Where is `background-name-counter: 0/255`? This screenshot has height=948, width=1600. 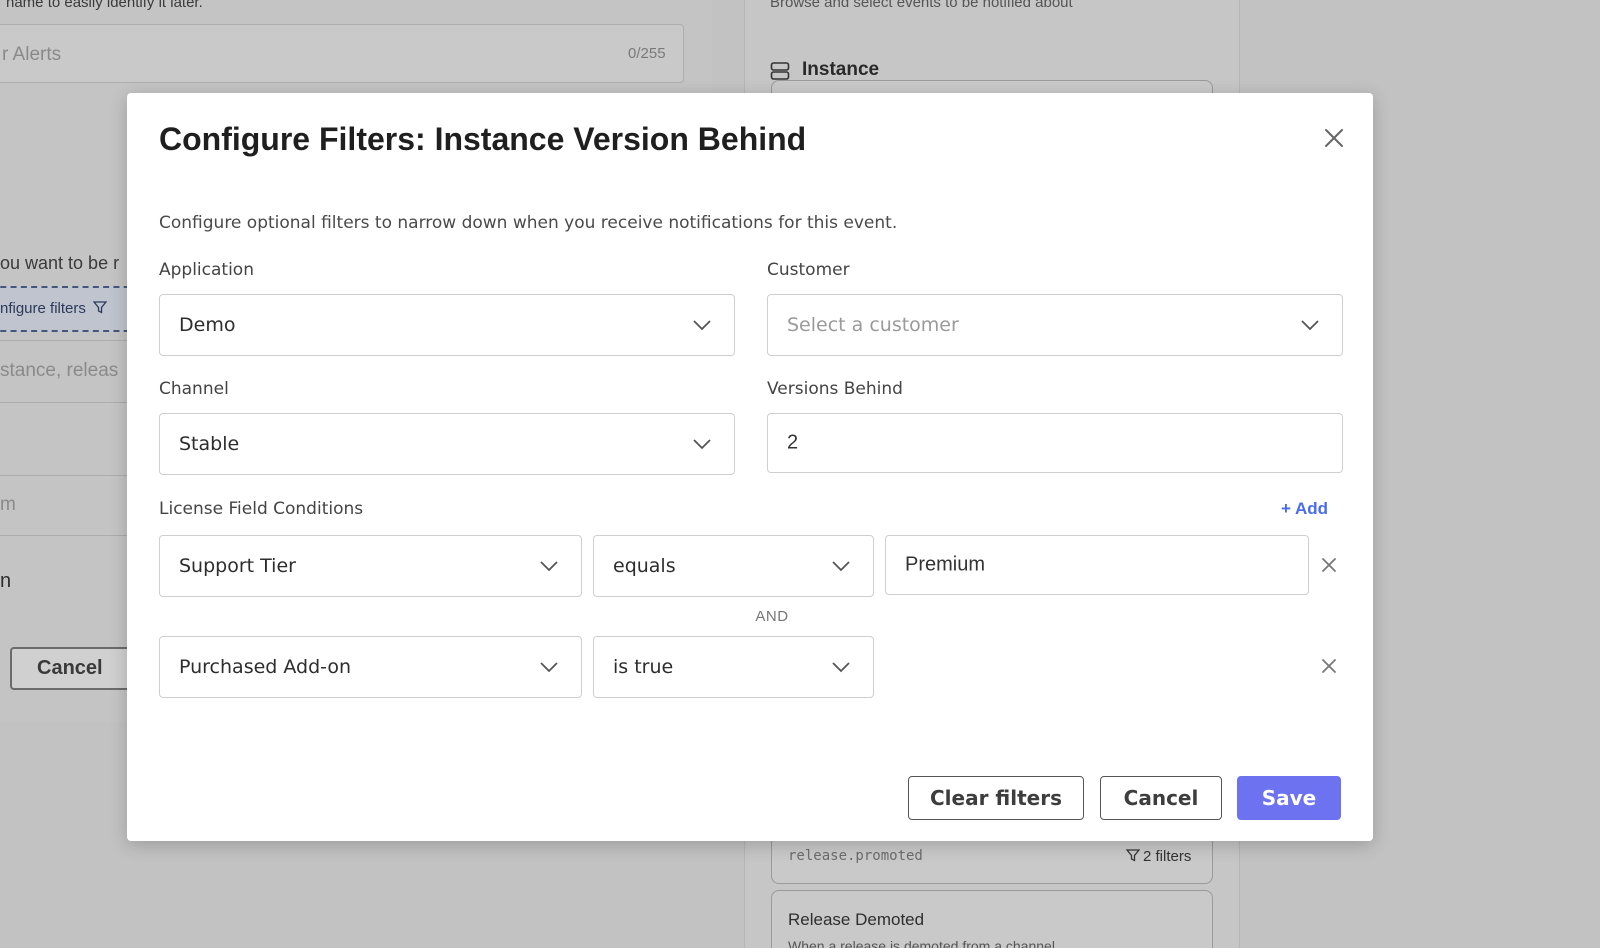 background-name-counter: 0/255 is located at coordinates (647, 53).